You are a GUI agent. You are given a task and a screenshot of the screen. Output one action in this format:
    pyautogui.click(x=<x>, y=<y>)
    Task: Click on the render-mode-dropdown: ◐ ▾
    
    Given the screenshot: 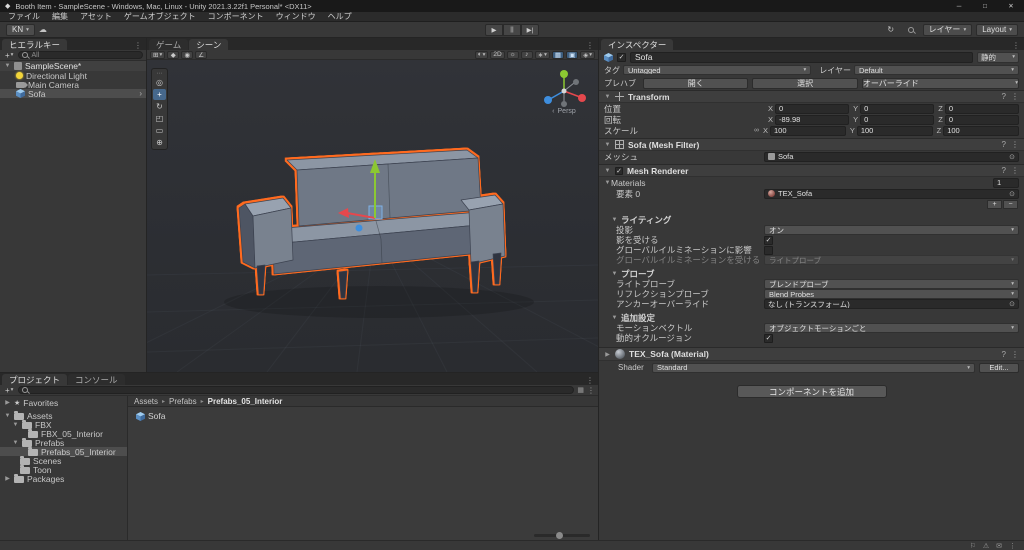 What is the action you would take?
    pyautogui.click(x=481, y=54)
    